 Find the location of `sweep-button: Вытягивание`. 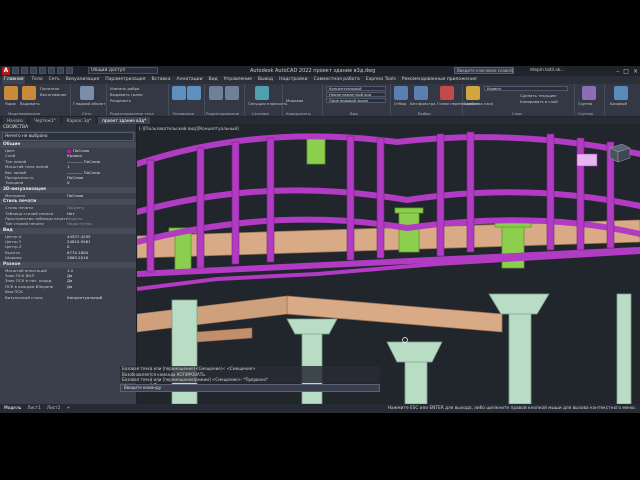

sweep-button: Вытягивание is located at coordinates (53, 94).